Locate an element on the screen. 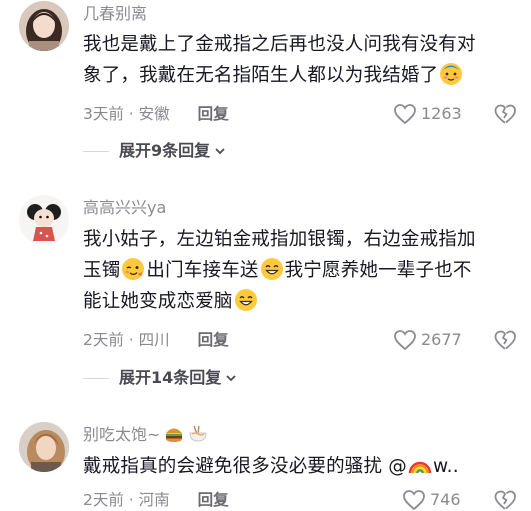  time-location: 2天前 · 河南 is located at coordinates (126, 500).